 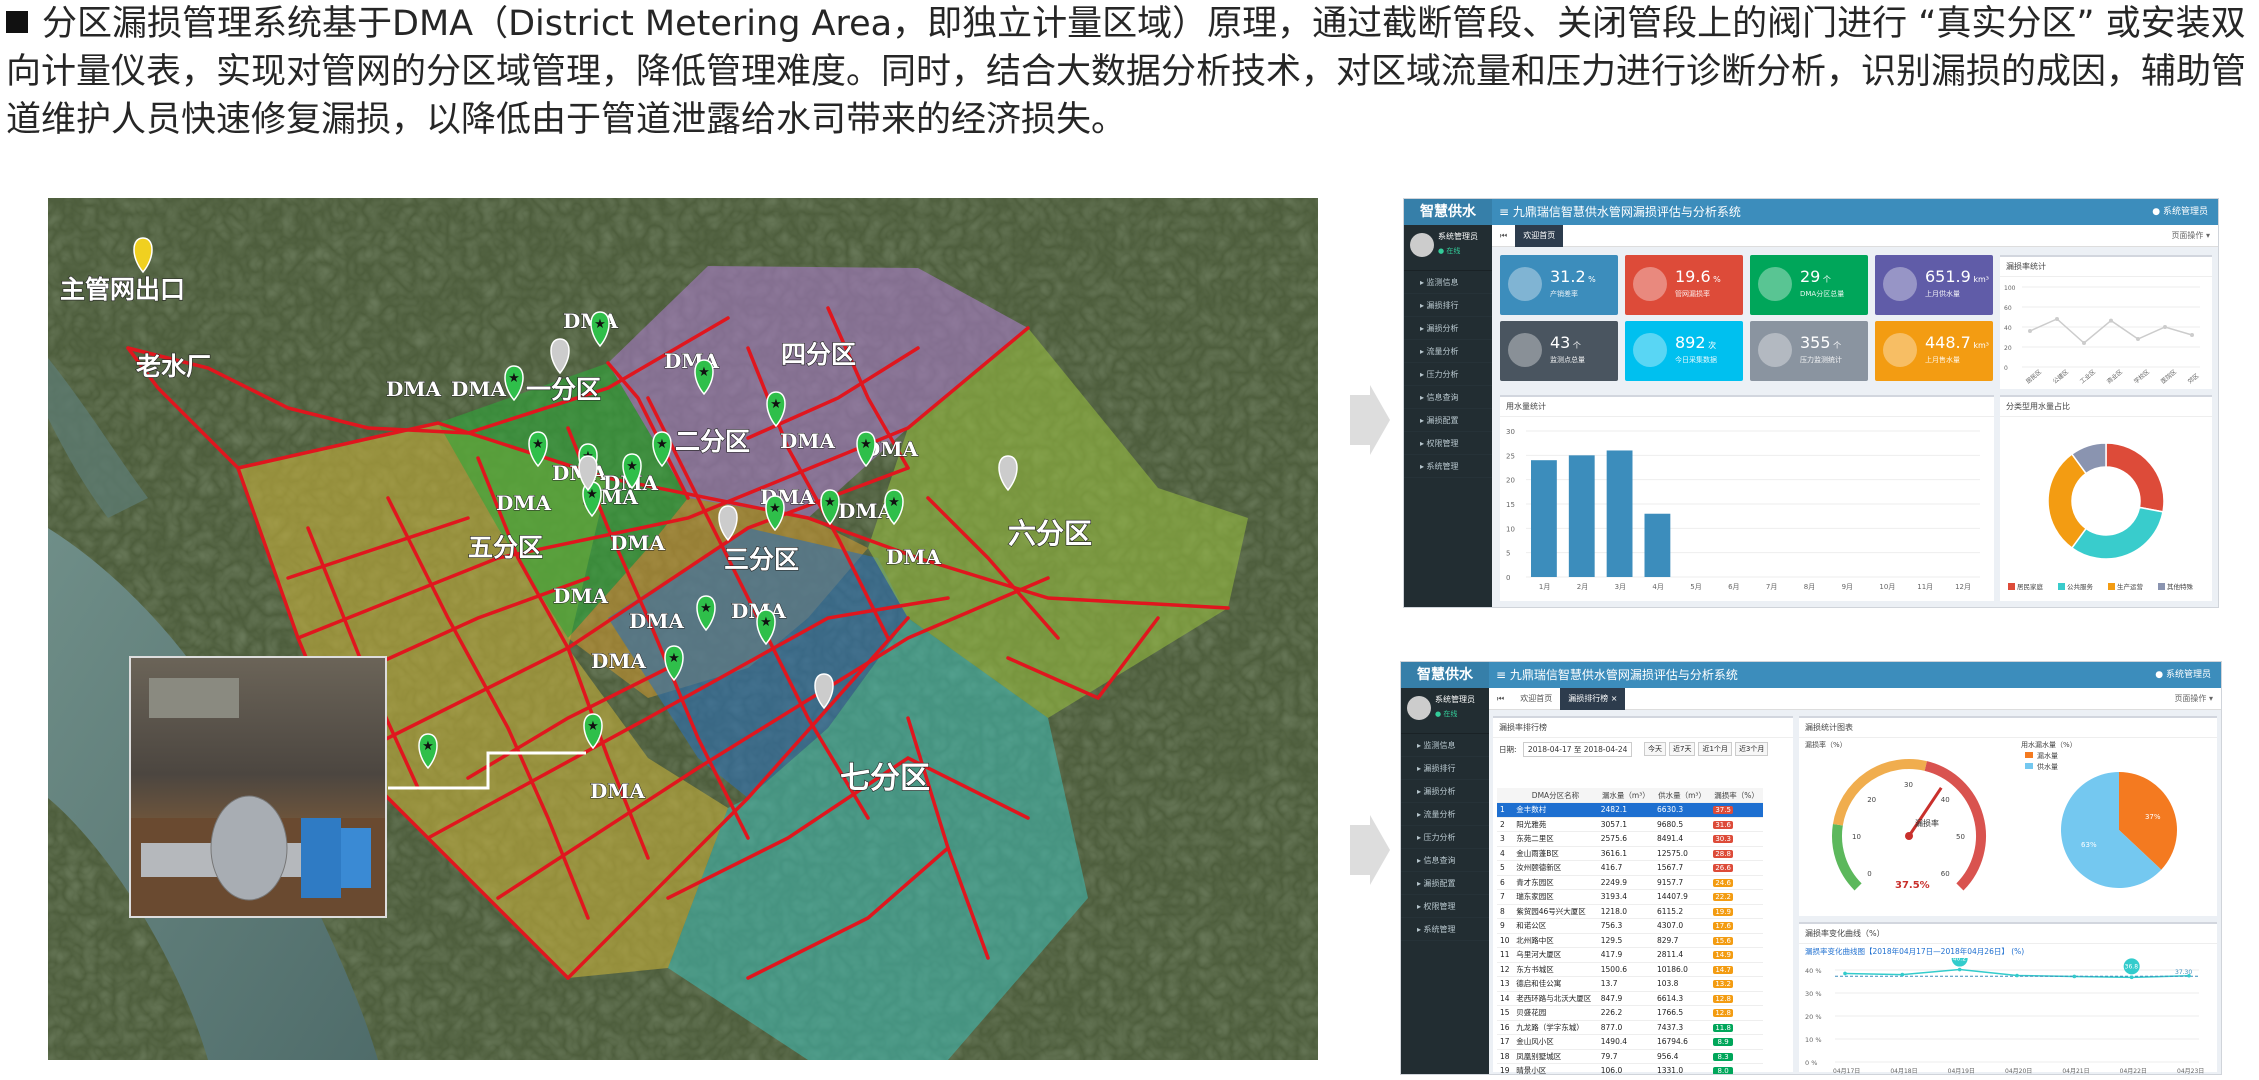 What do you see at coordinates (1630, 882) in the screenshot?
I see `table-row: 6 青才东园区 2249.9 9157.7 24.6` at bounding box center [1630, 882].